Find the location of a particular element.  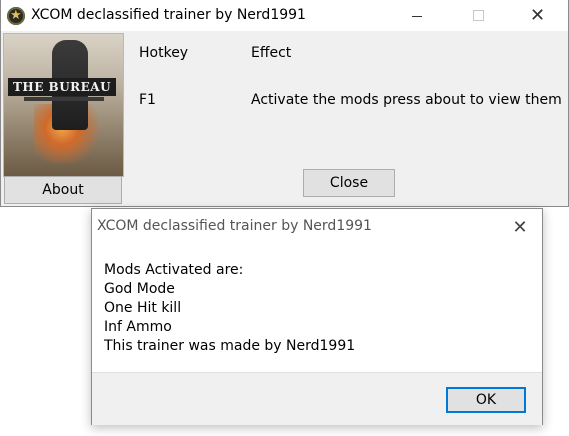

maximize-button is located at coordinates (478, 15).